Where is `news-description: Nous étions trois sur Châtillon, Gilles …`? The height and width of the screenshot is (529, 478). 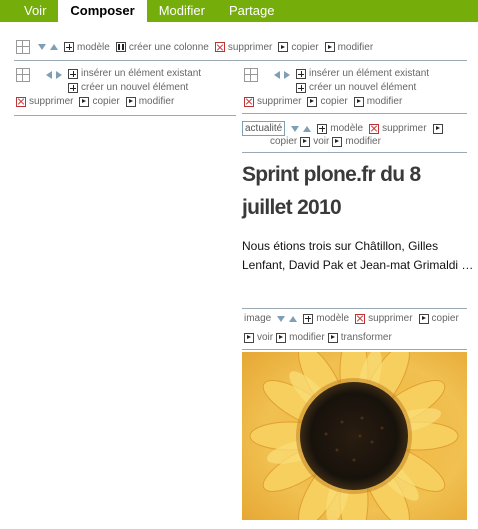 news-description: Nous étions trois sur Châtillon, Gilles … is located at coordinates (358, 255).